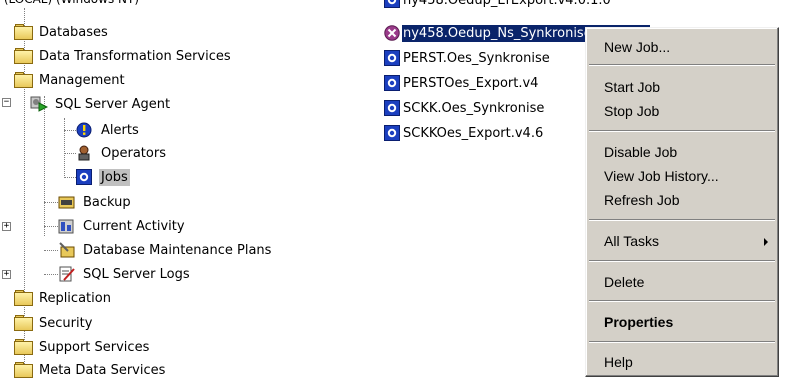 This screenshot has width=786, height=379. Describe the element at coordinates (85, 153) in the screenshot. I see `operator-icon` at that location.